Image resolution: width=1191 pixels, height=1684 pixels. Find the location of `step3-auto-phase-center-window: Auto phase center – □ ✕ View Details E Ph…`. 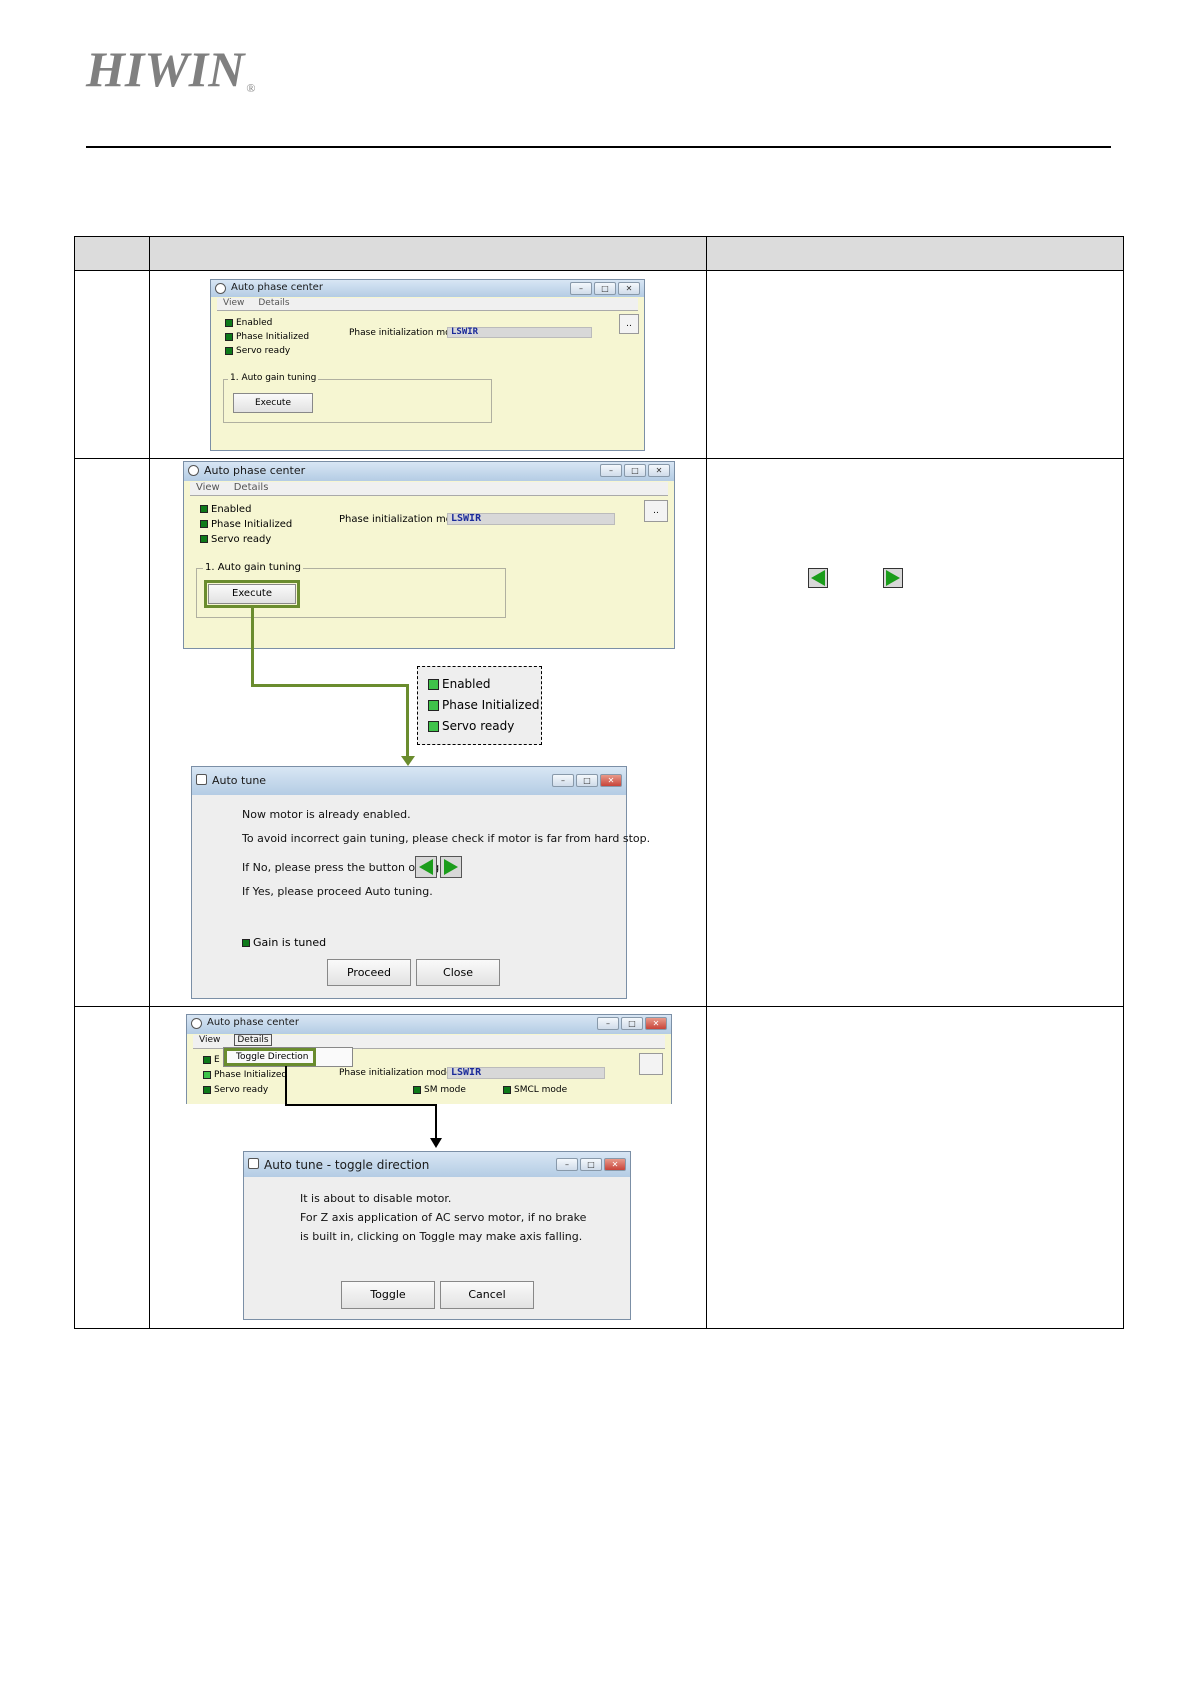

step3-auto-phase-center-window: Auto phase center – □ ✕ View Details E Ph… is located at coordinates (429, 1059).